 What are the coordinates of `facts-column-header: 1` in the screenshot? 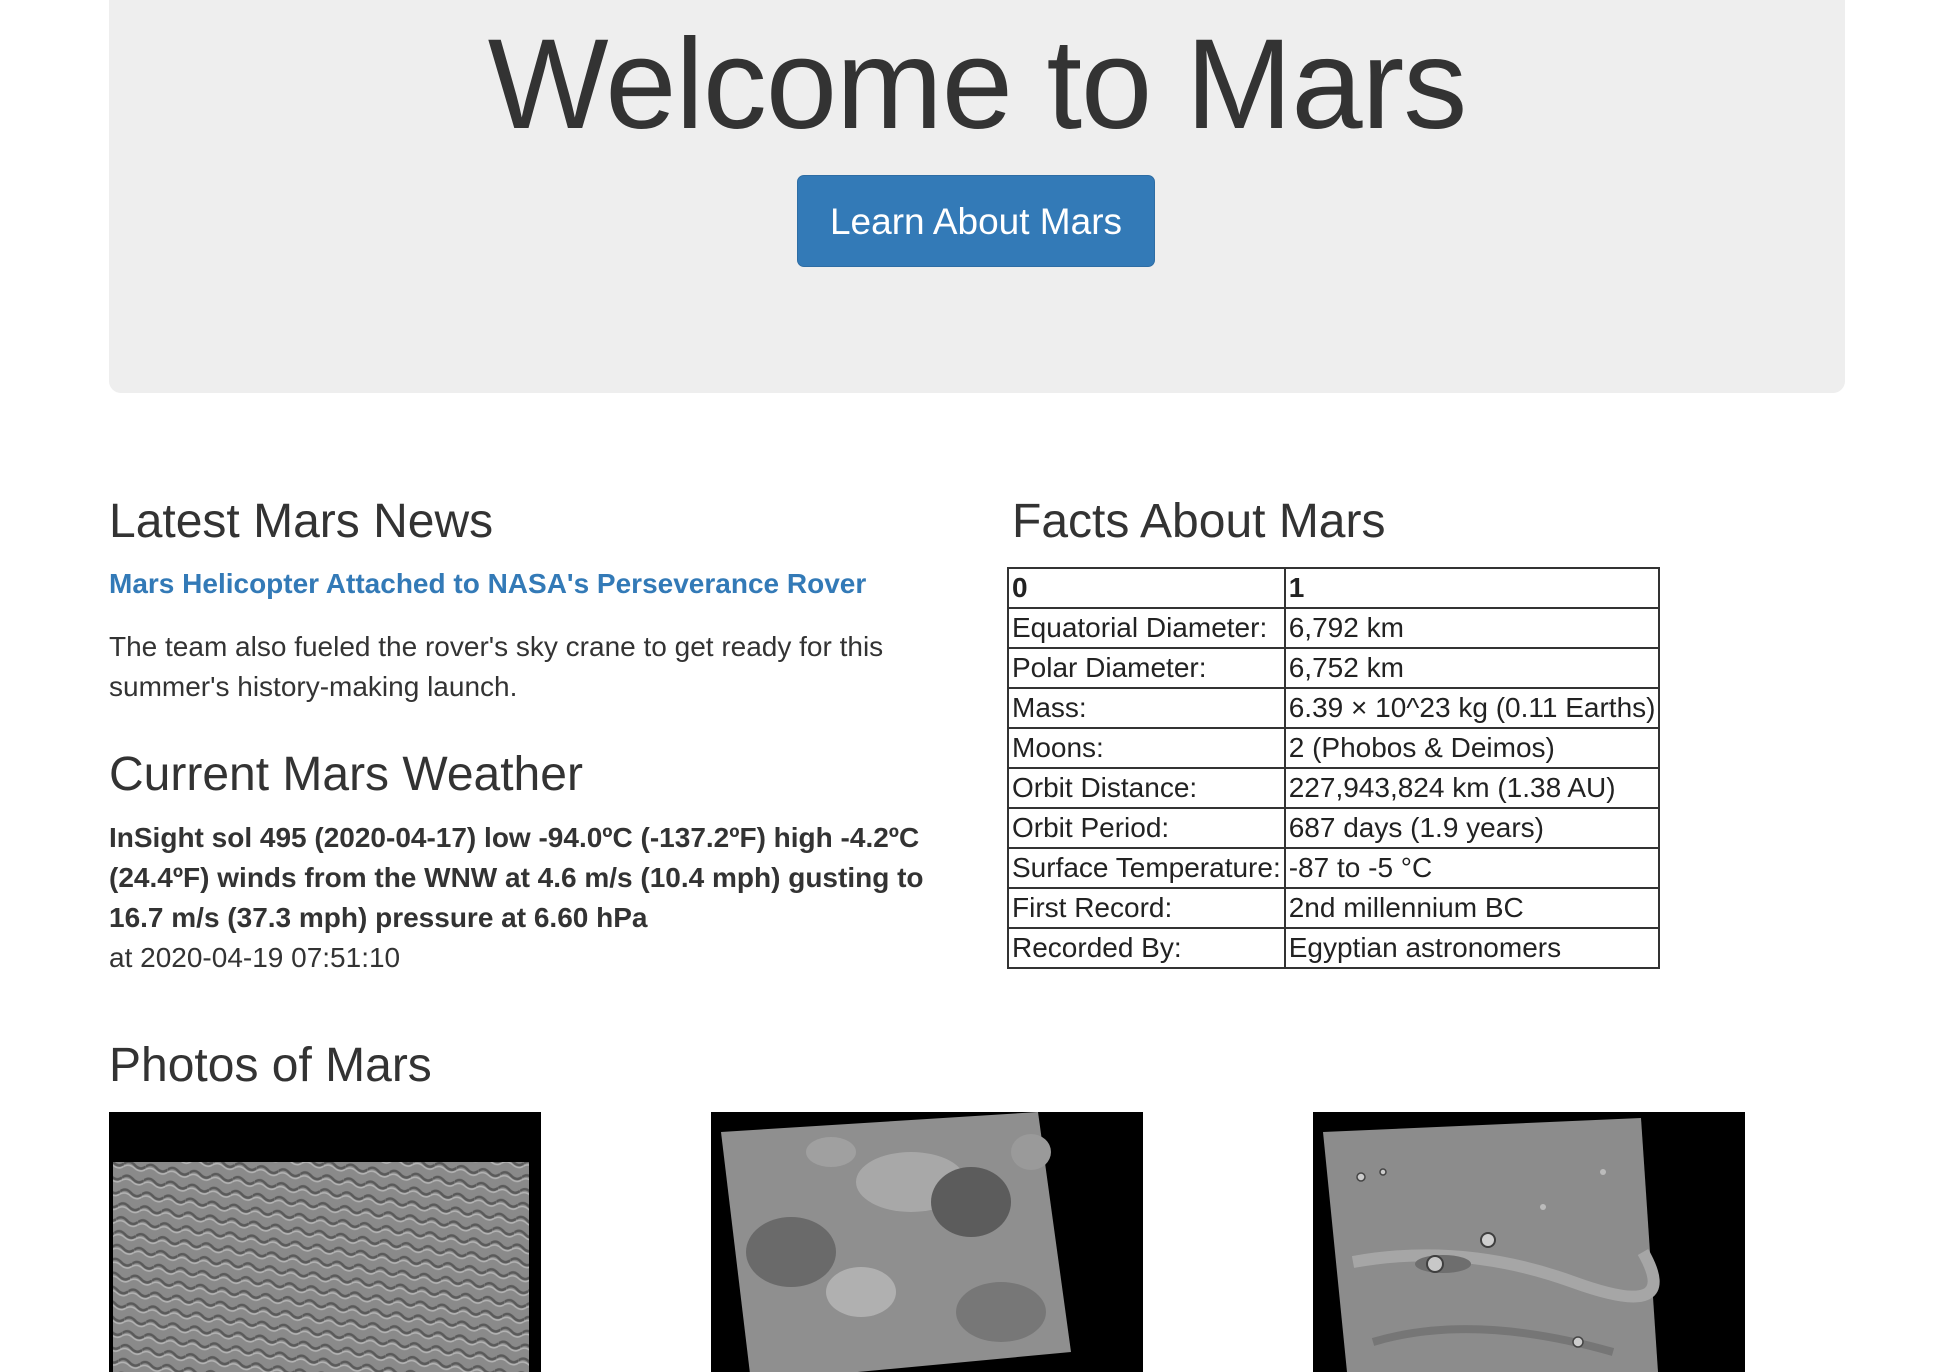 It's located at (1472, 588).